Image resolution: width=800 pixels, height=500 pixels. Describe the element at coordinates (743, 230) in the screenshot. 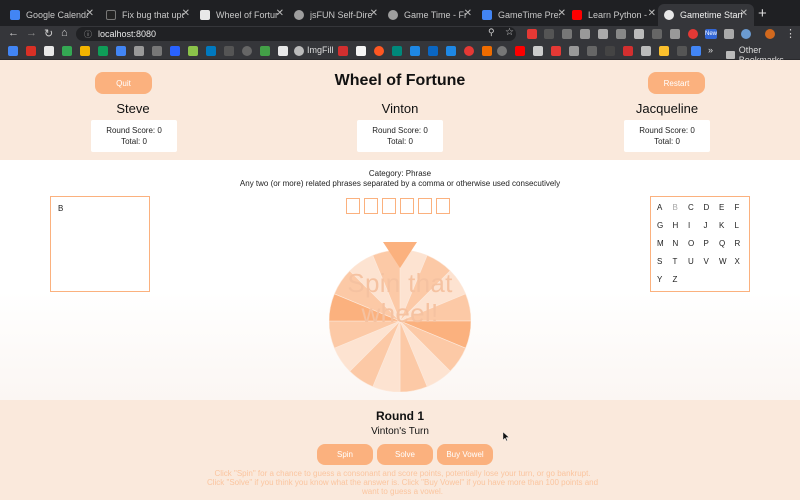

I see `letter-l: L` at that location.